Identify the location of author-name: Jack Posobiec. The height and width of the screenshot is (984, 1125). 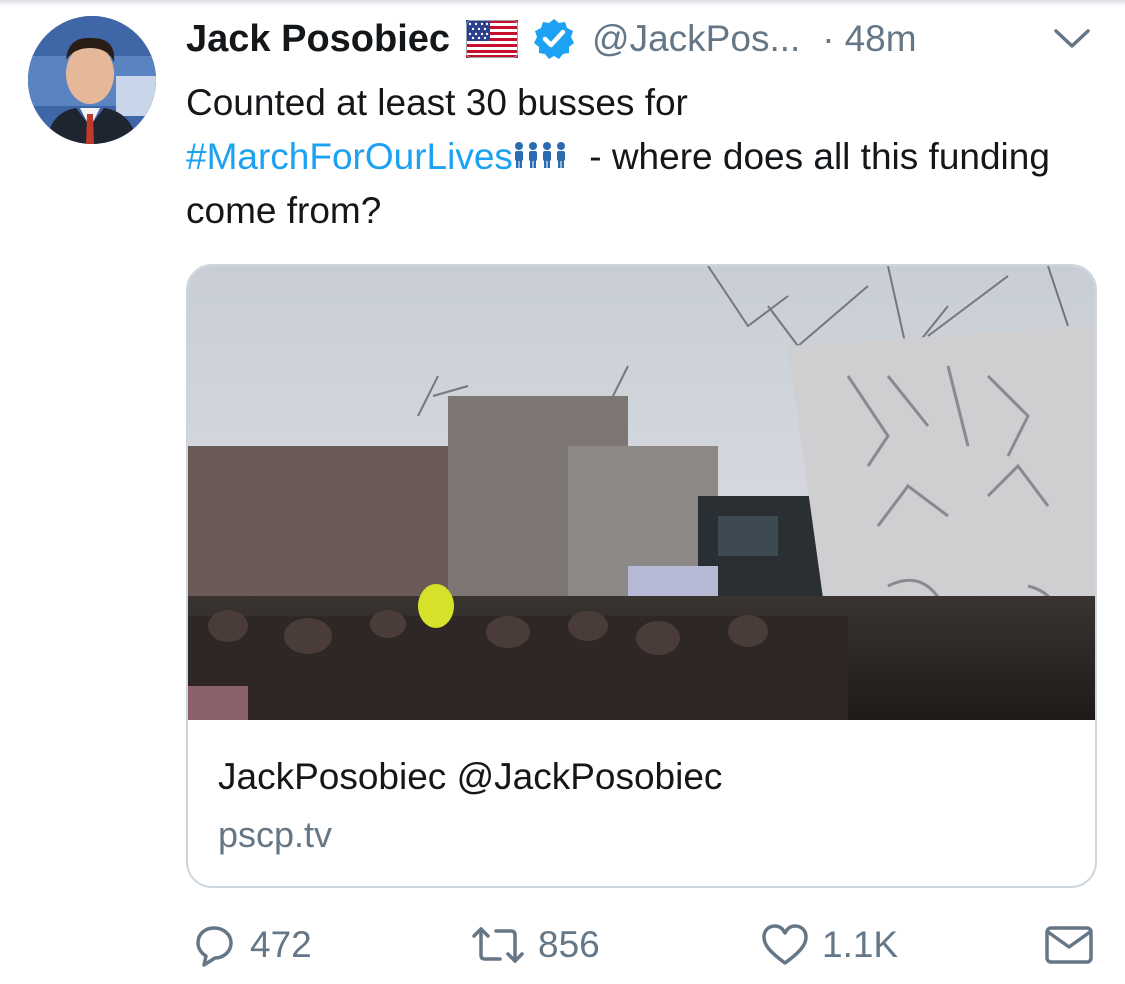
(318, 39).